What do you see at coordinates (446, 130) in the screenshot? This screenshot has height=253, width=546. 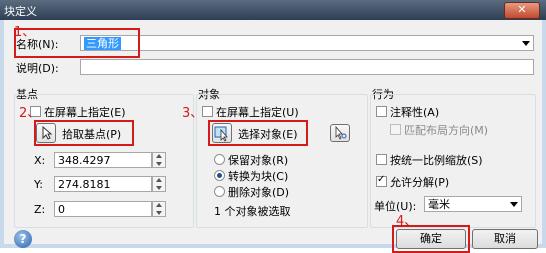 I see `match-orientation-label: 匹配布局方向(M)` at bounding box center [446, 130].